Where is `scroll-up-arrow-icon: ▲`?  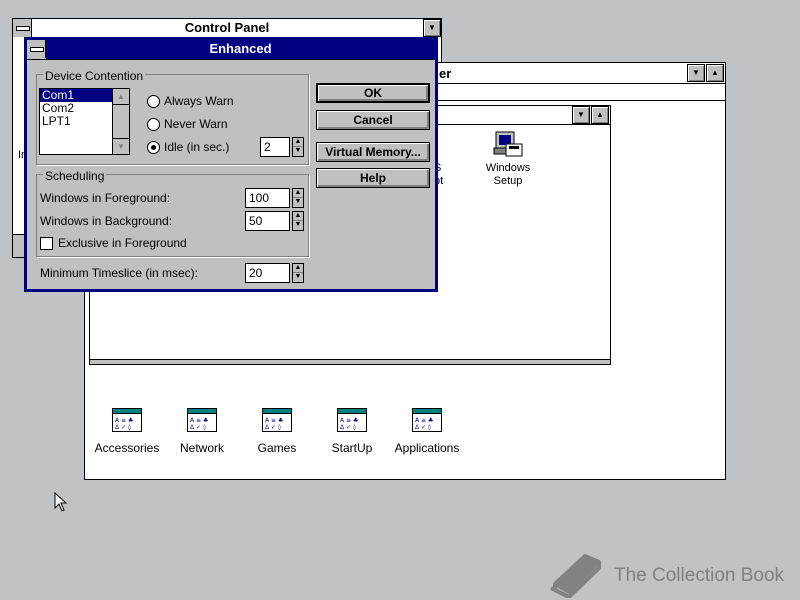 scroll-up-arrow-icon: ▲ is located at coordinates (121, 97).